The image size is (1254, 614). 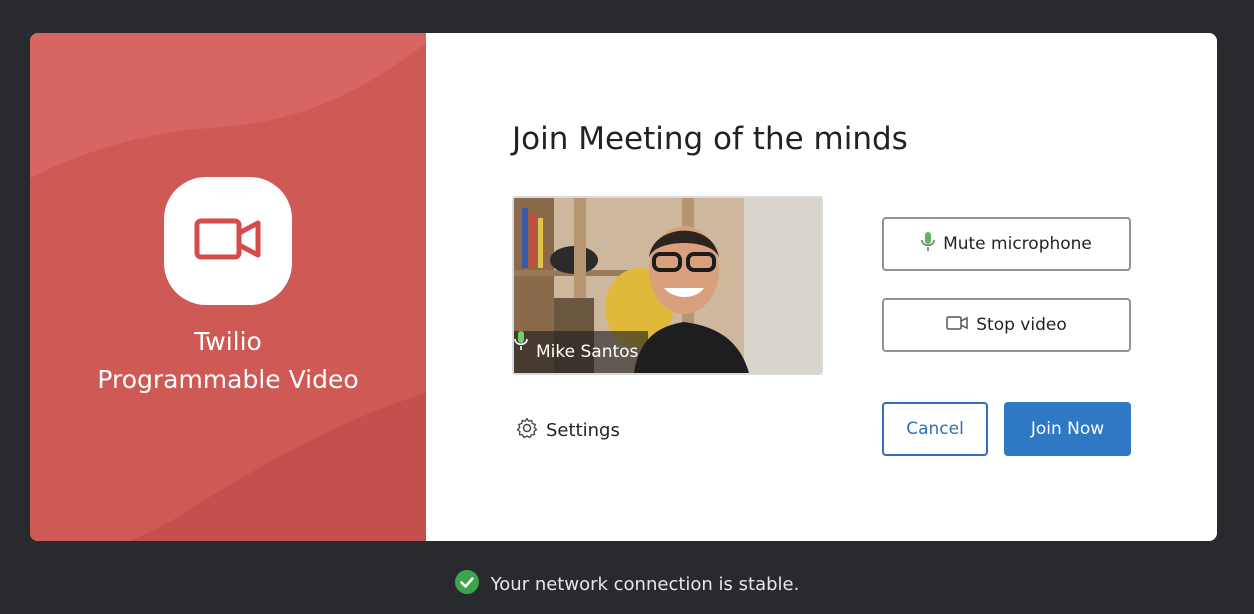 I want to click on network-status-message: Your network connection is stable., so click(x=645, y=584).